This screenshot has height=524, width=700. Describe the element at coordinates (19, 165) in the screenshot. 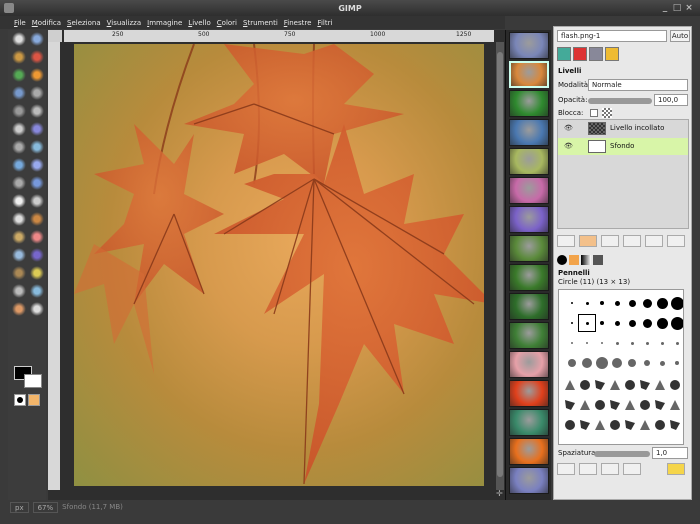

I see `scale-icon` at that location.